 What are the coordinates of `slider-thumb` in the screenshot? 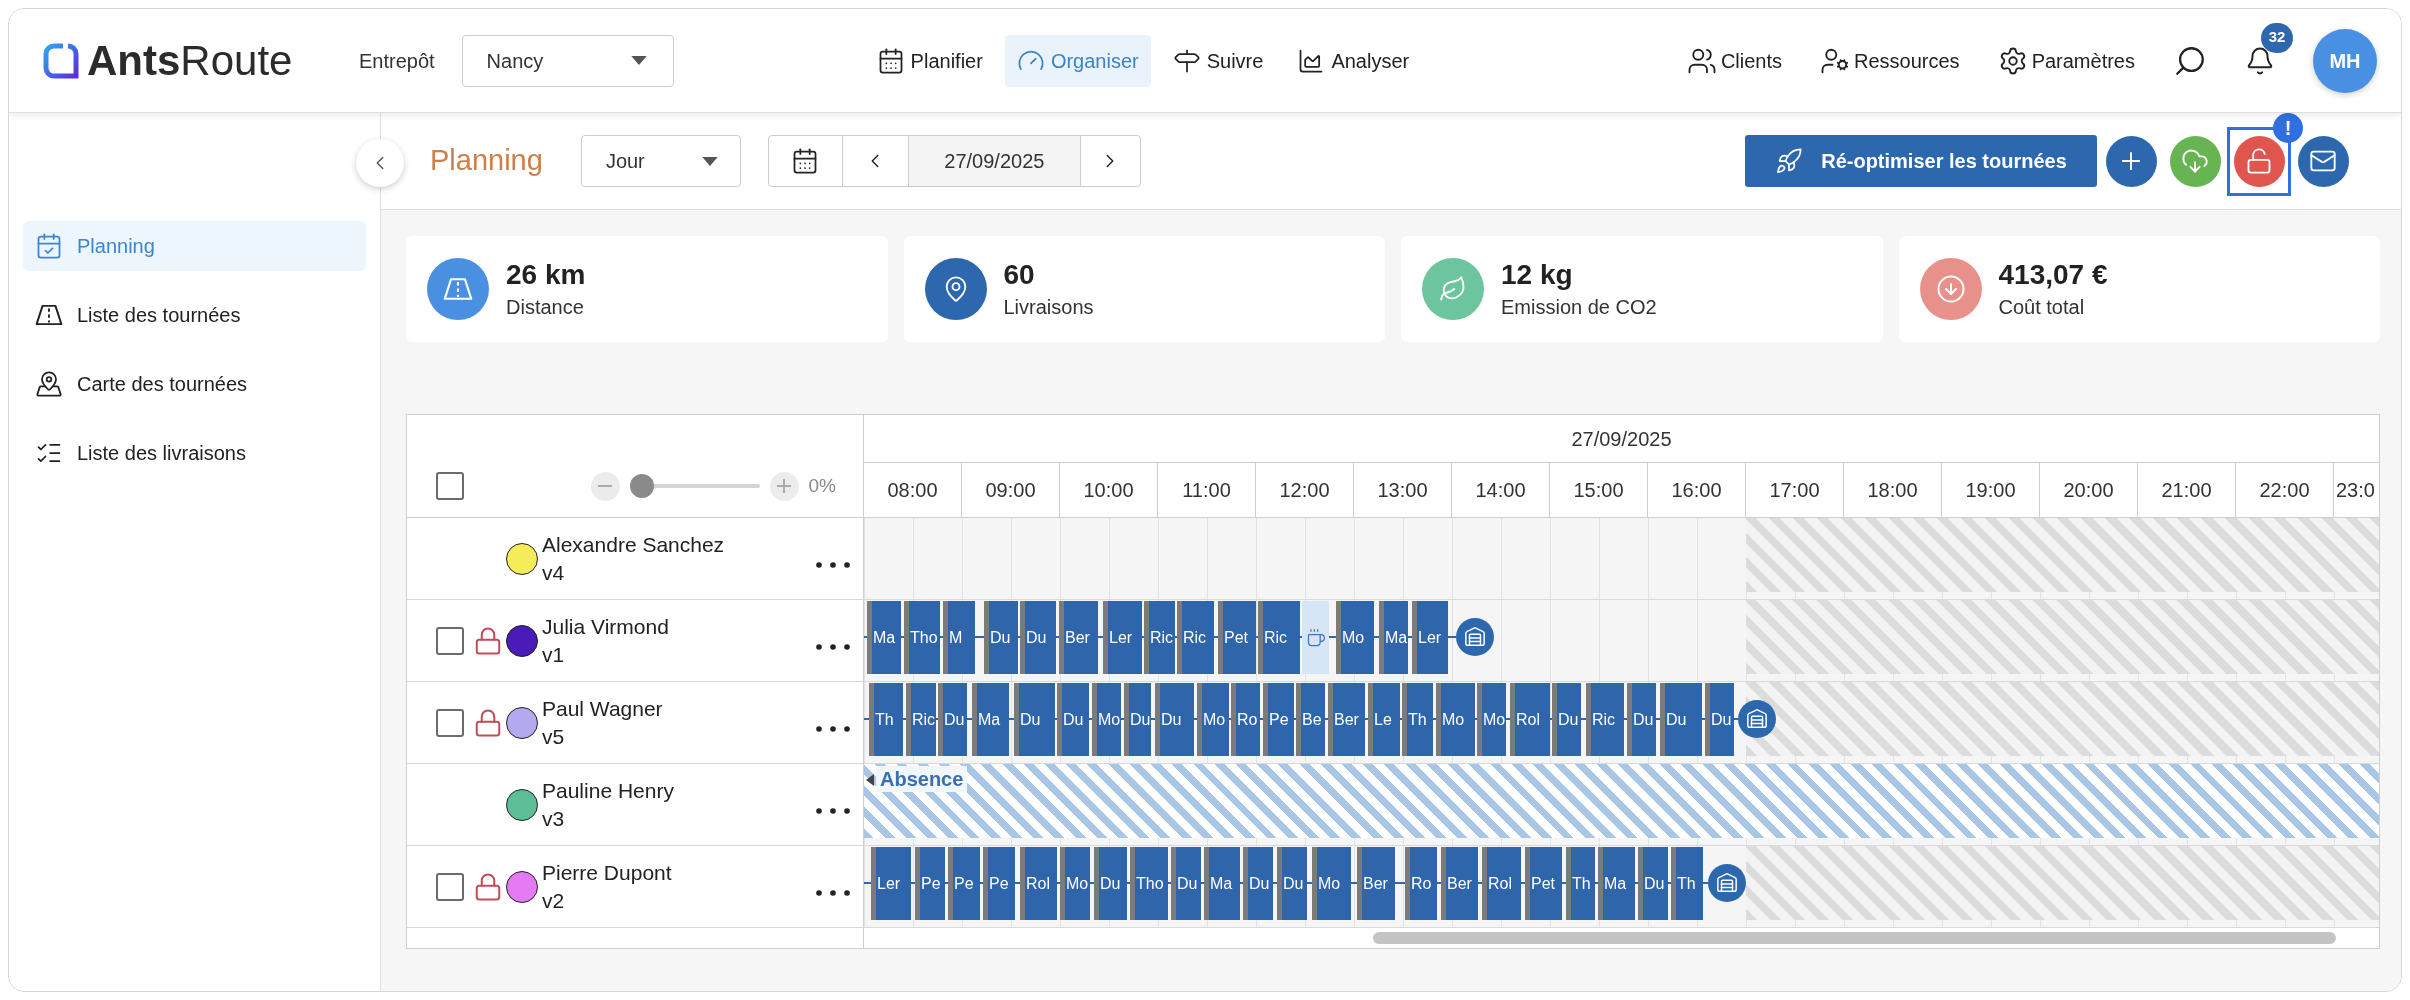 It's located at (641, 486).